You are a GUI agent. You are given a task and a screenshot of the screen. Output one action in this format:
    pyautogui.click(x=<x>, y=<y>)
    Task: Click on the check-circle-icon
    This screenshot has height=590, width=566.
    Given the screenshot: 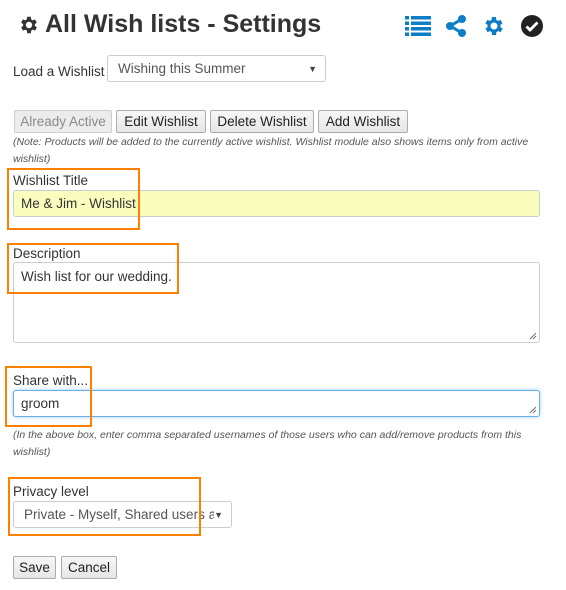 What is the action you would take?
    pyautogui.click(x=532, y=26)
    